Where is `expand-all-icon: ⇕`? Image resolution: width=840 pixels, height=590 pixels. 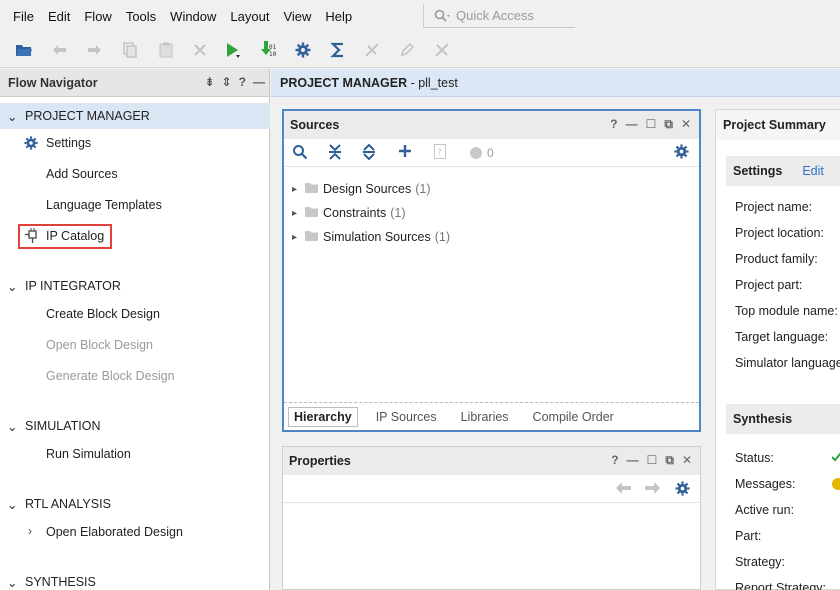
expand-all-icon: ⇕ is located at coordinates (227, 82).